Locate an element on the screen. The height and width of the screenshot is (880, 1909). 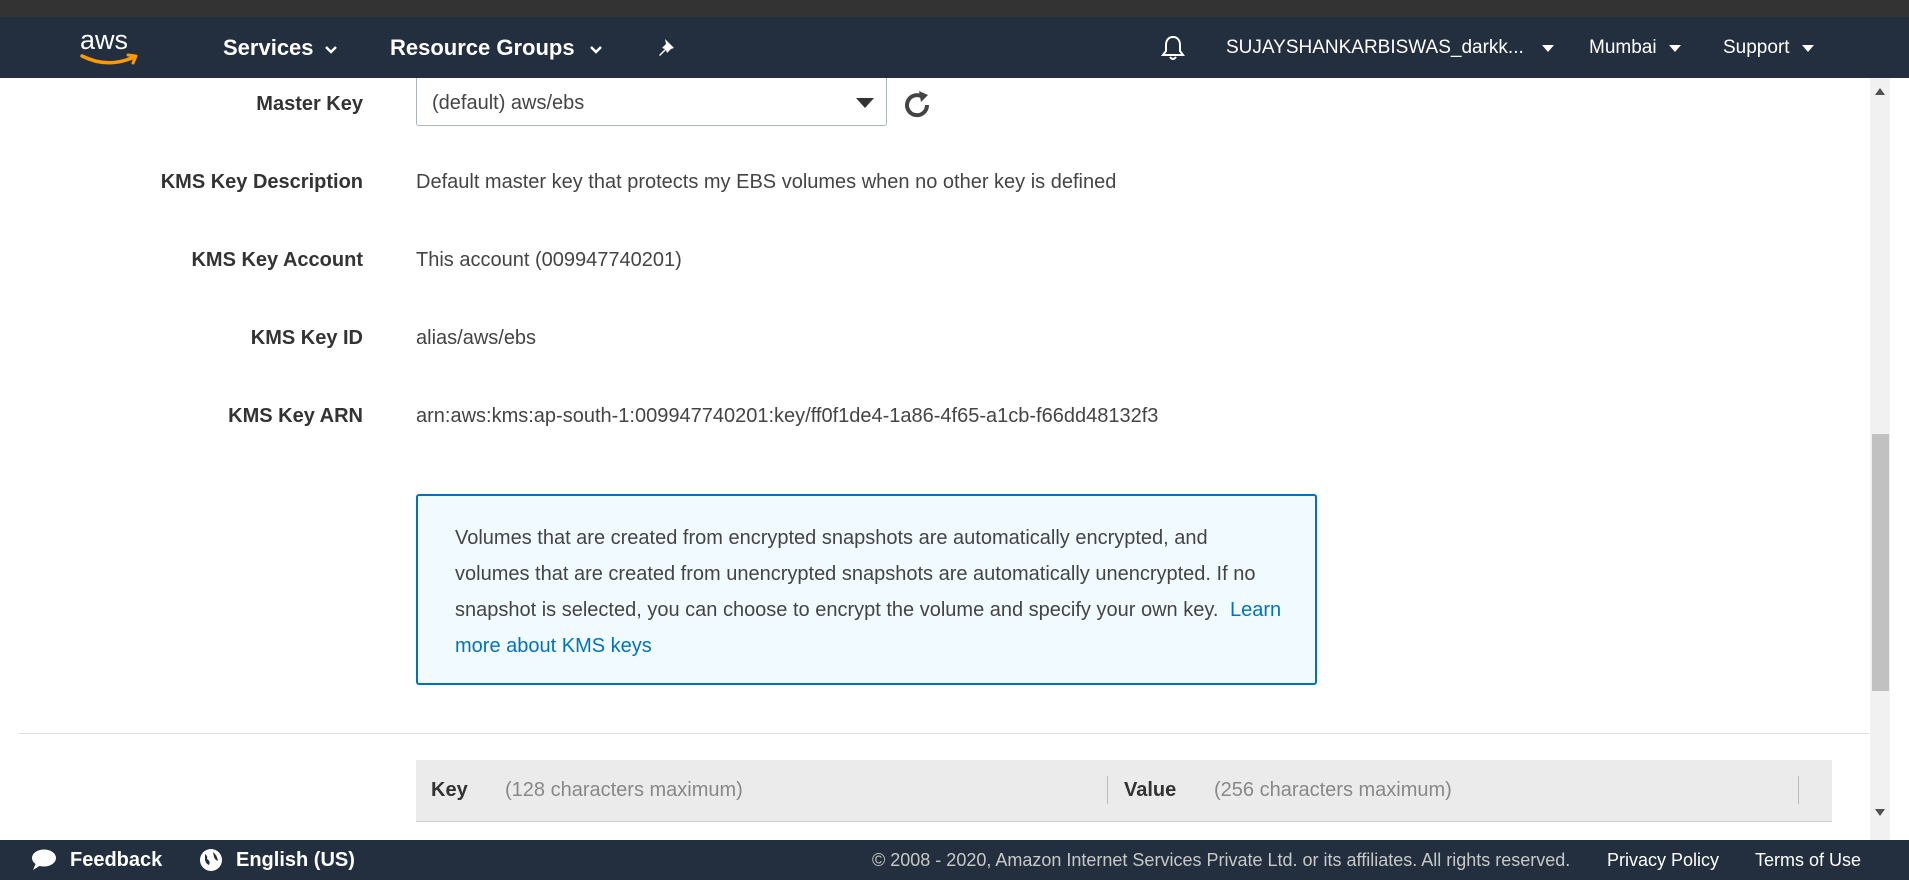
terms-of-use-link: Terms of Use is located at coordinates (1808, 860).